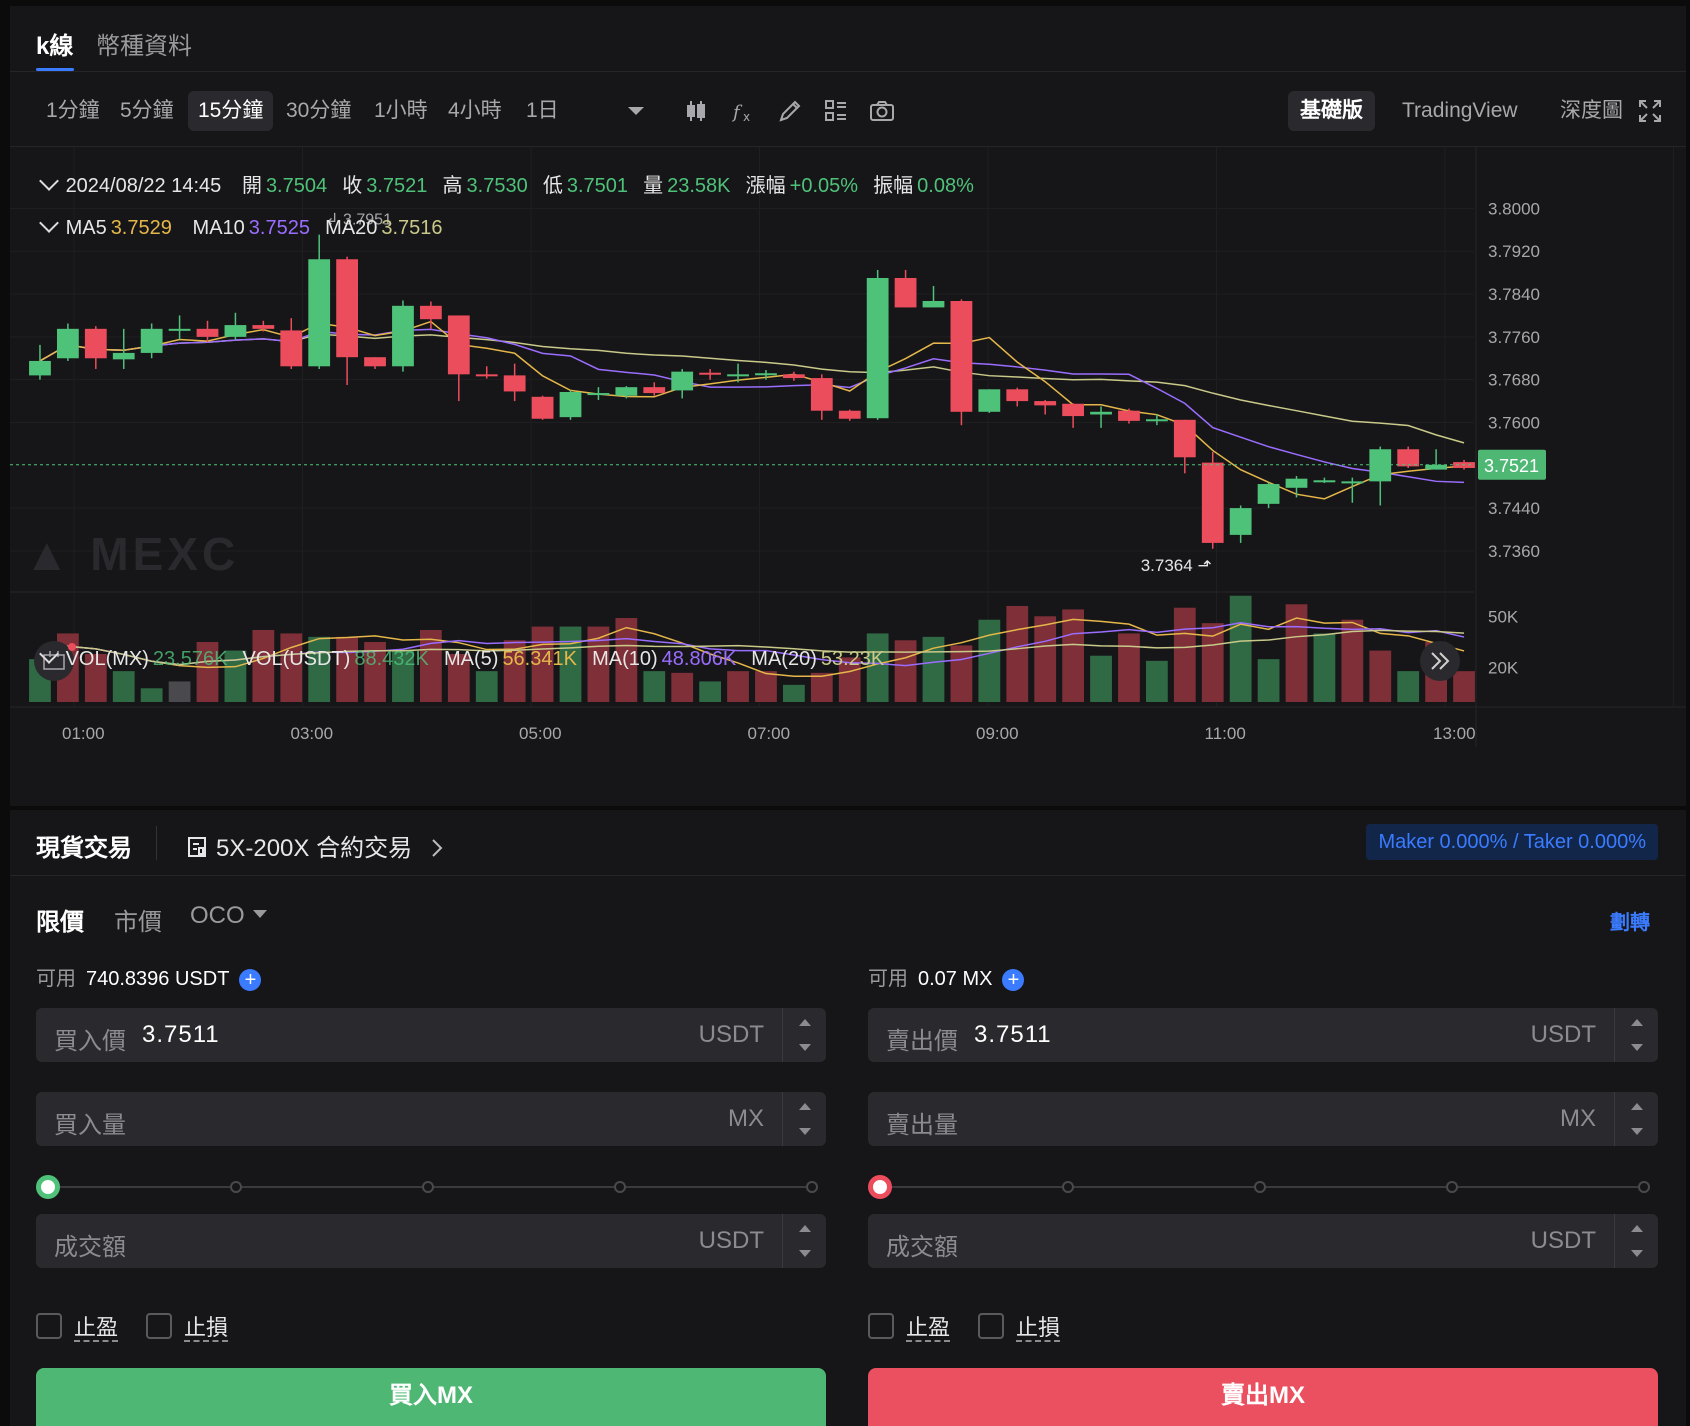 The image size is (1690, 1426). What do you see at coordinates (1591, 111) in the screenshot?
I see `view-depth-button: 深度圖` at bounding box center [1591, 111].